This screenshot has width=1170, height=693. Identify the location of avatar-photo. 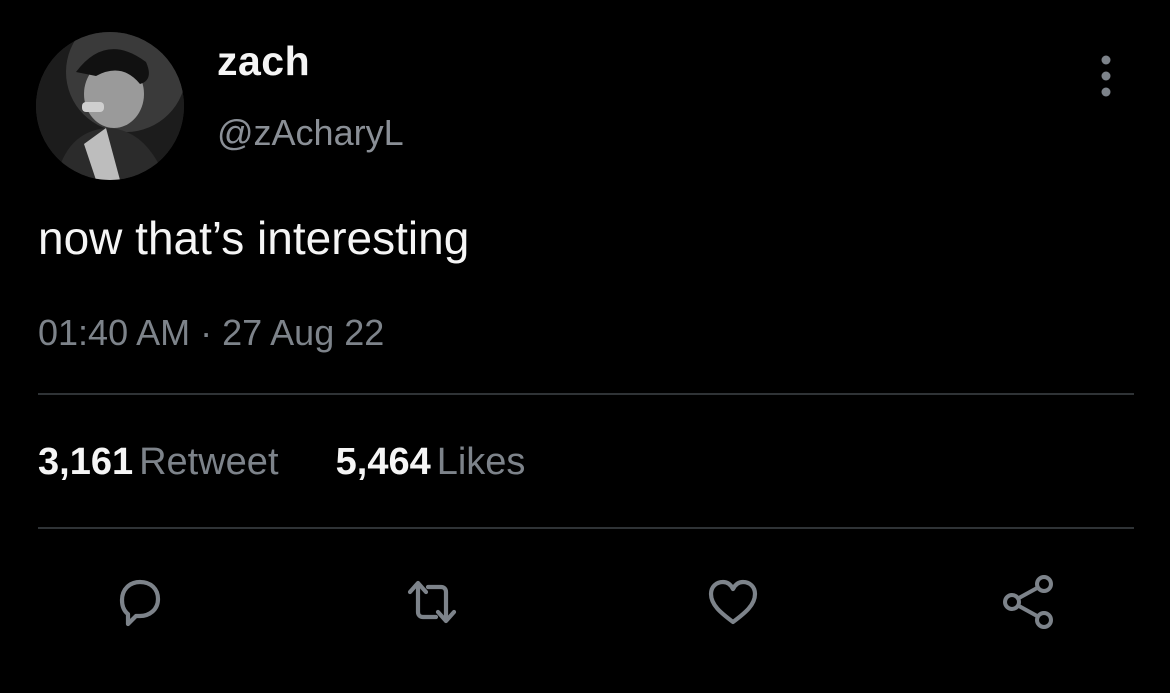
(110, 106).